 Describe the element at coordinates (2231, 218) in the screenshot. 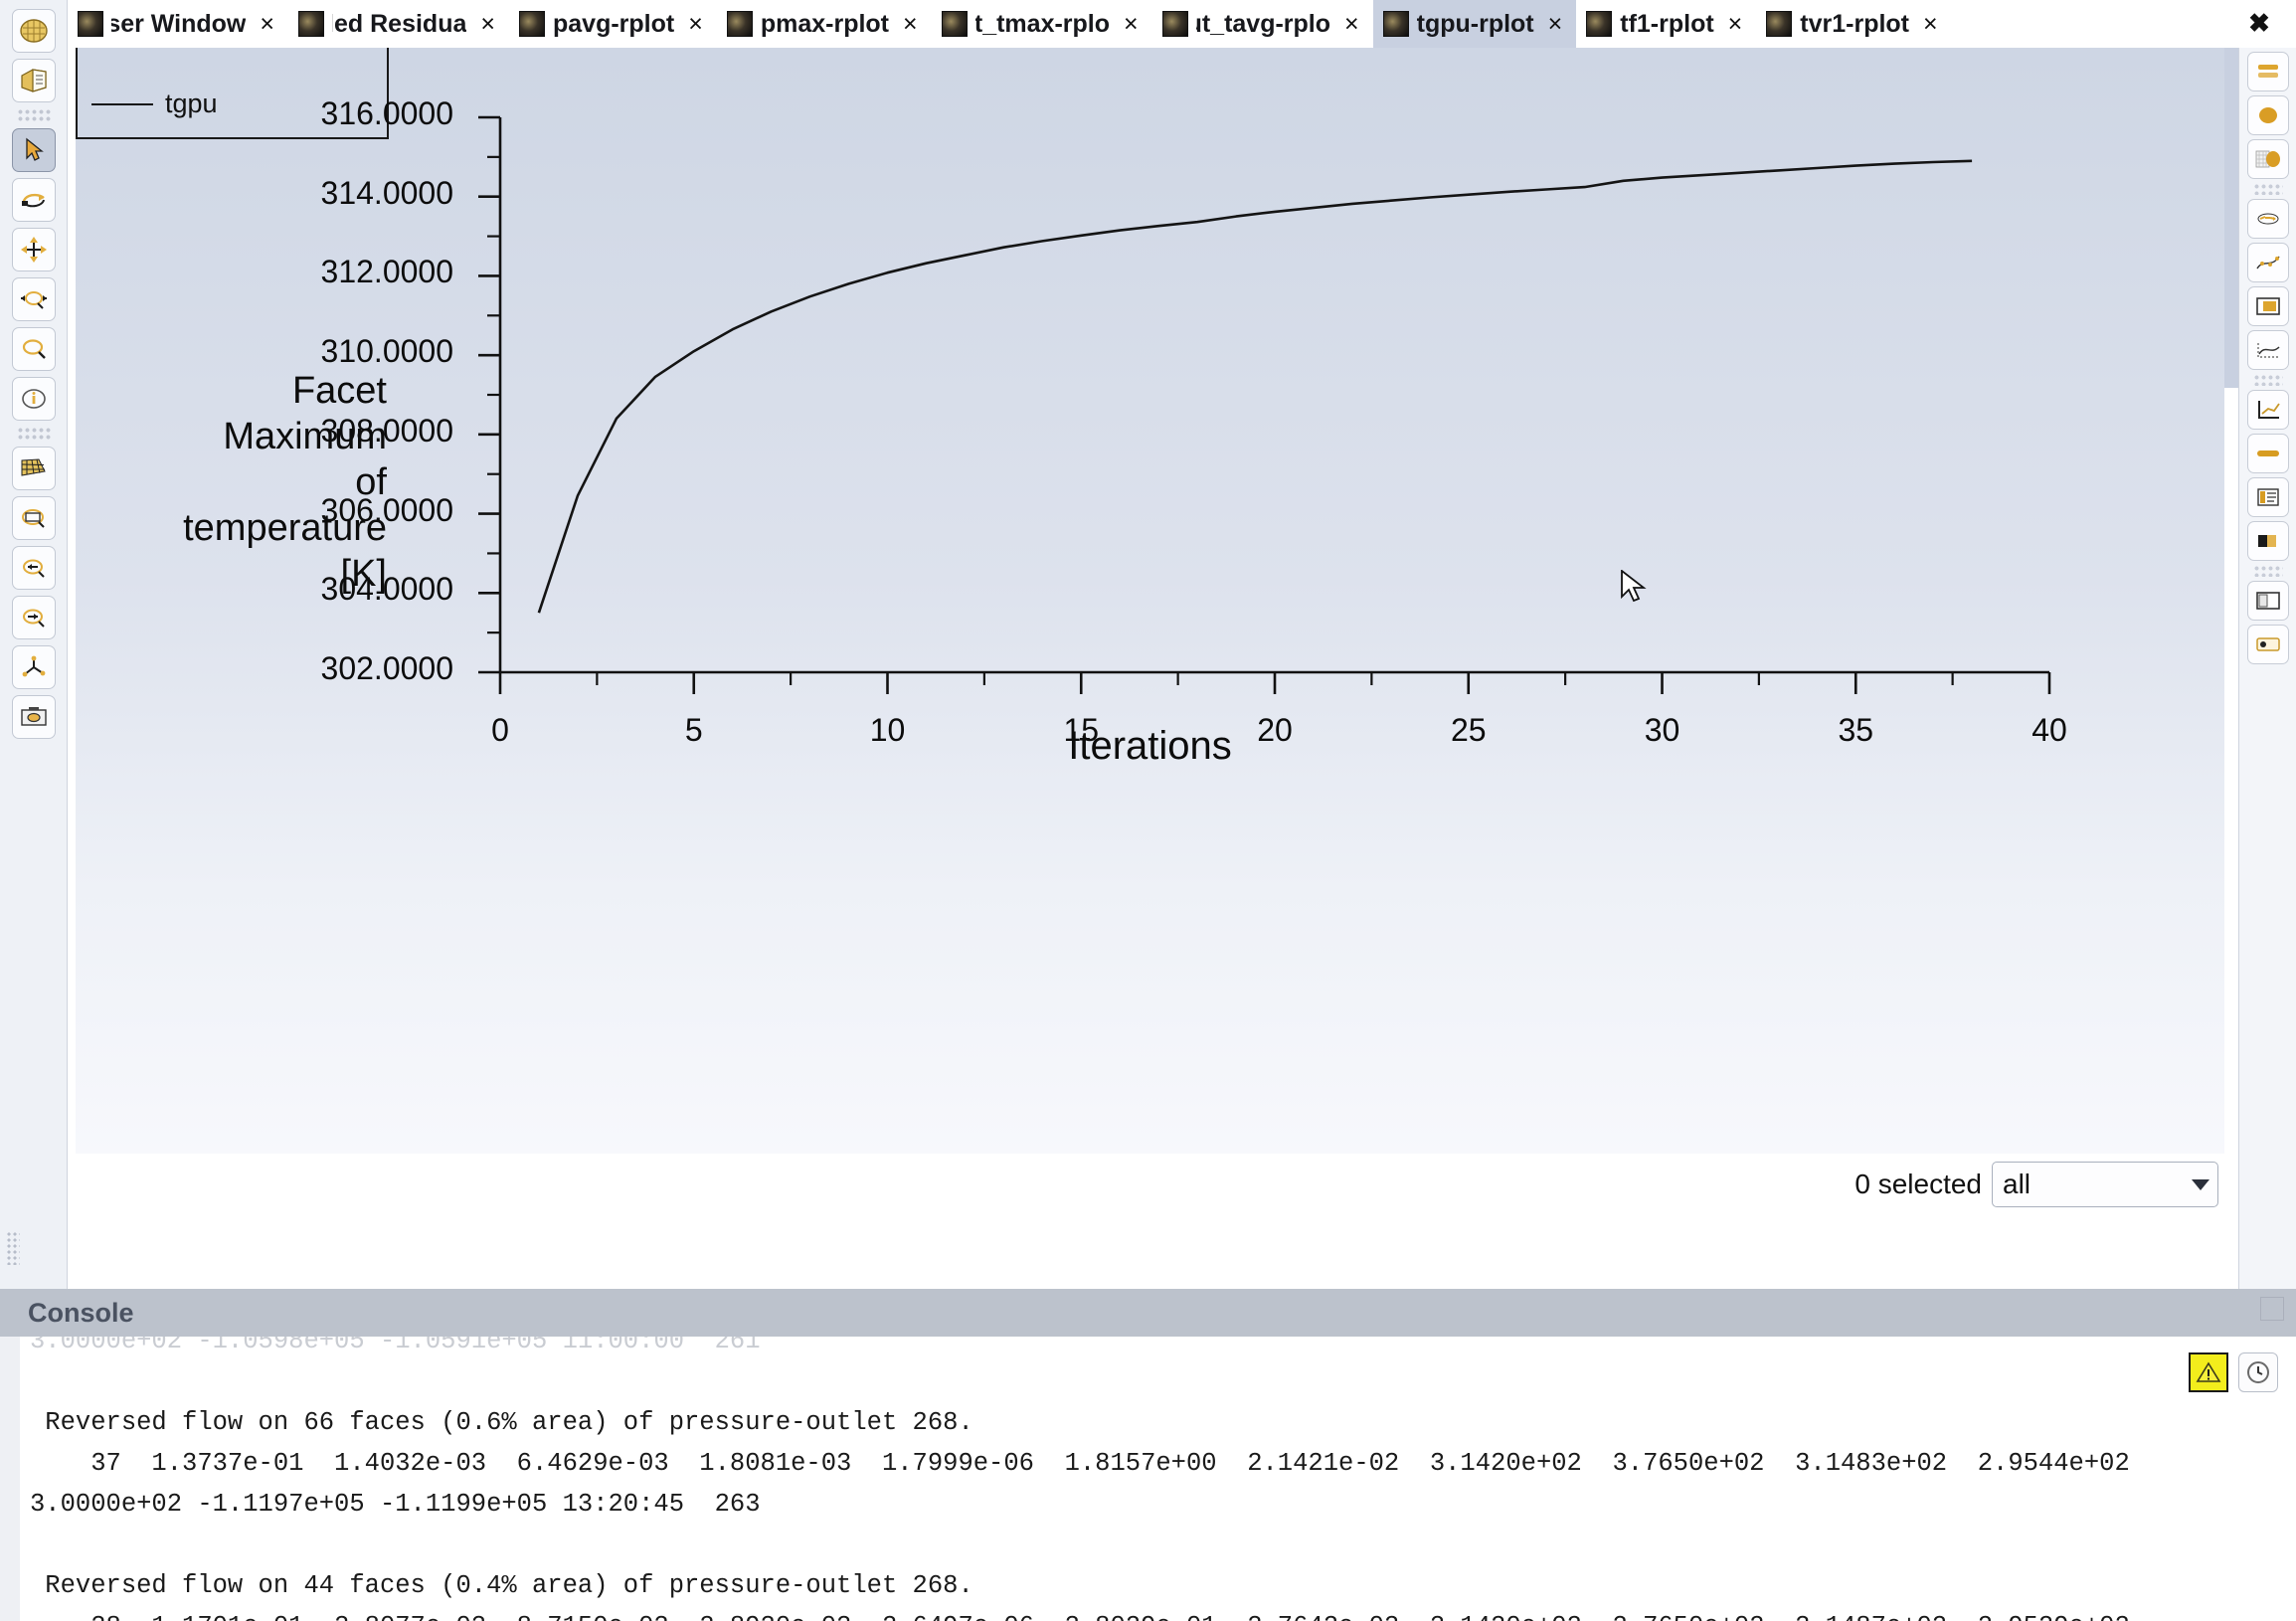

I see `tabbar-right-filler` at that location.